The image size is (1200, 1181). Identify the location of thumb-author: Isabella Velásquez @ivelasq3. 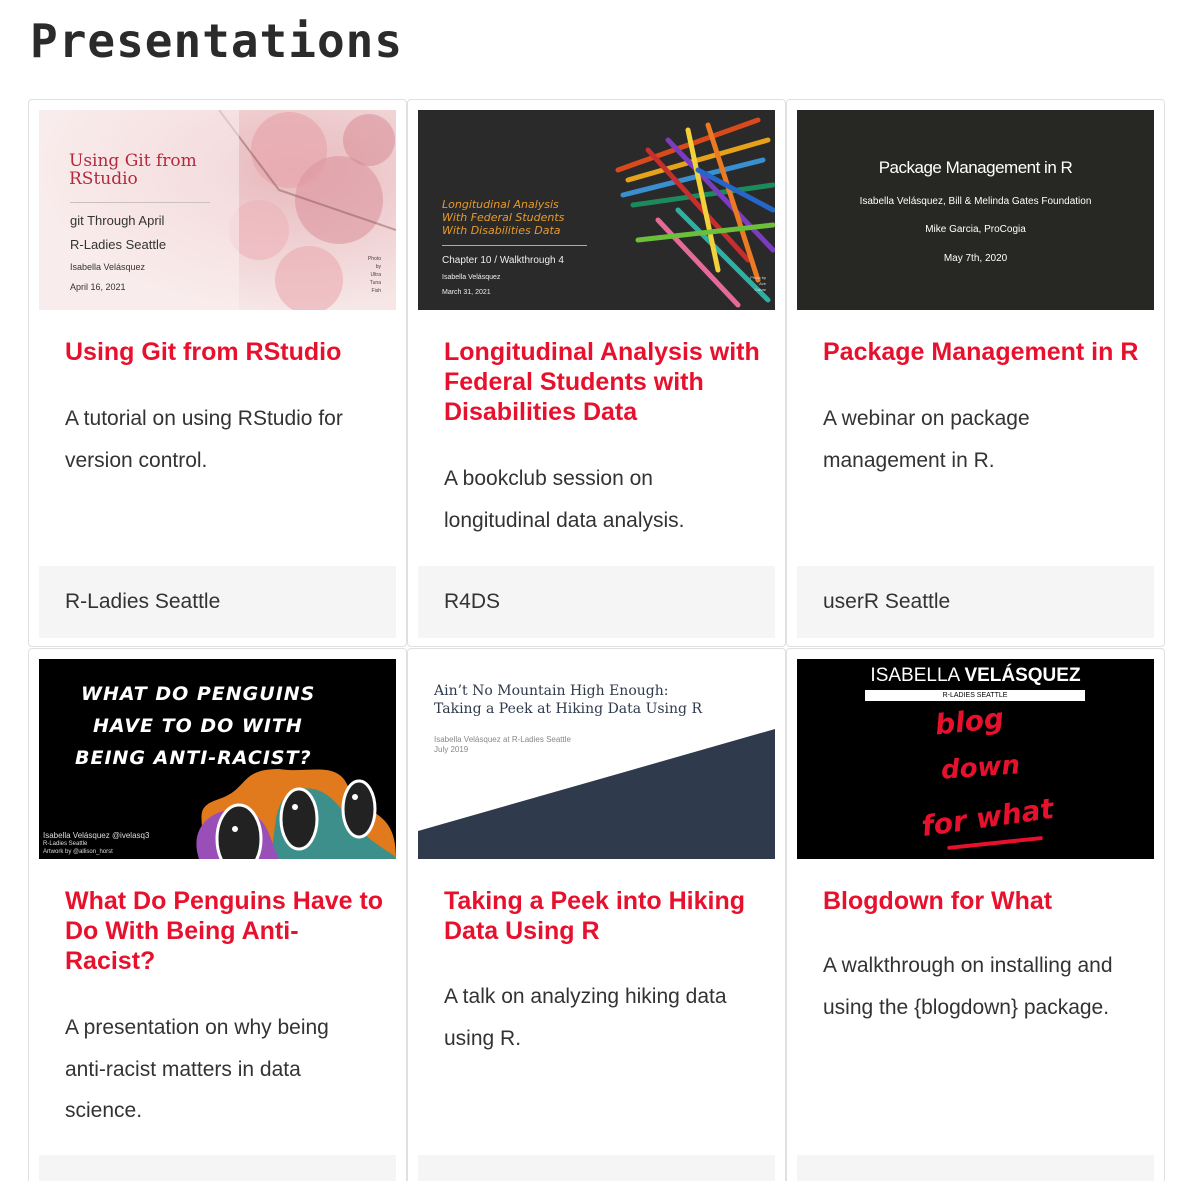
(96, 835).